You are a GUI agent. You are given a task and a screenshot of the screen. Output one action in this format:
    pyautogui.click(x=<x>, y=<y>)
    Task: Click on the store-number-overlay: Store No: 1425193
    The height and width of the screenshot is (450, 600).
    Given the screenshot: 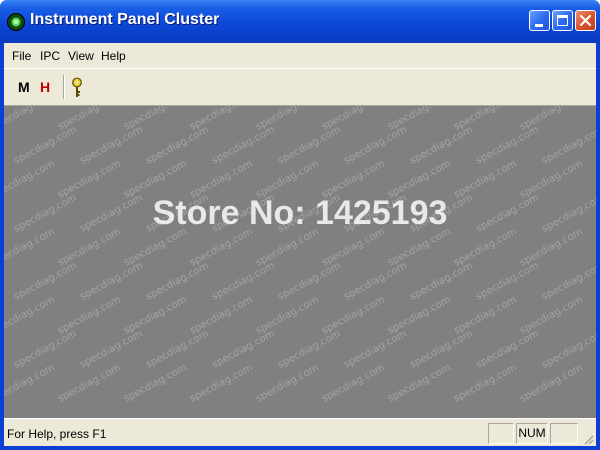 What is the action you would take?
    pyautogui.click(x=300, y=213)
    